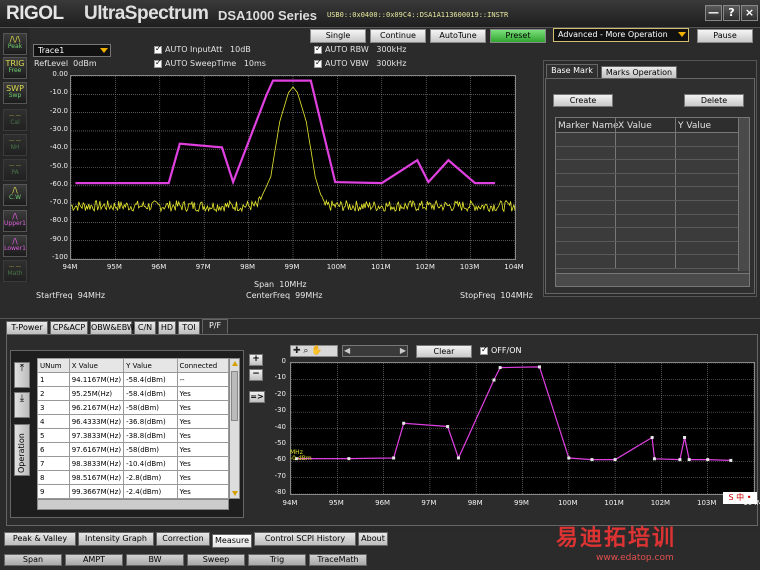 The width and height of the screenshot is (760, 570). Describe the element at coordinates (500, 350) in the screenshot. I see `off-on-toggle: OFF/ON` at that location.